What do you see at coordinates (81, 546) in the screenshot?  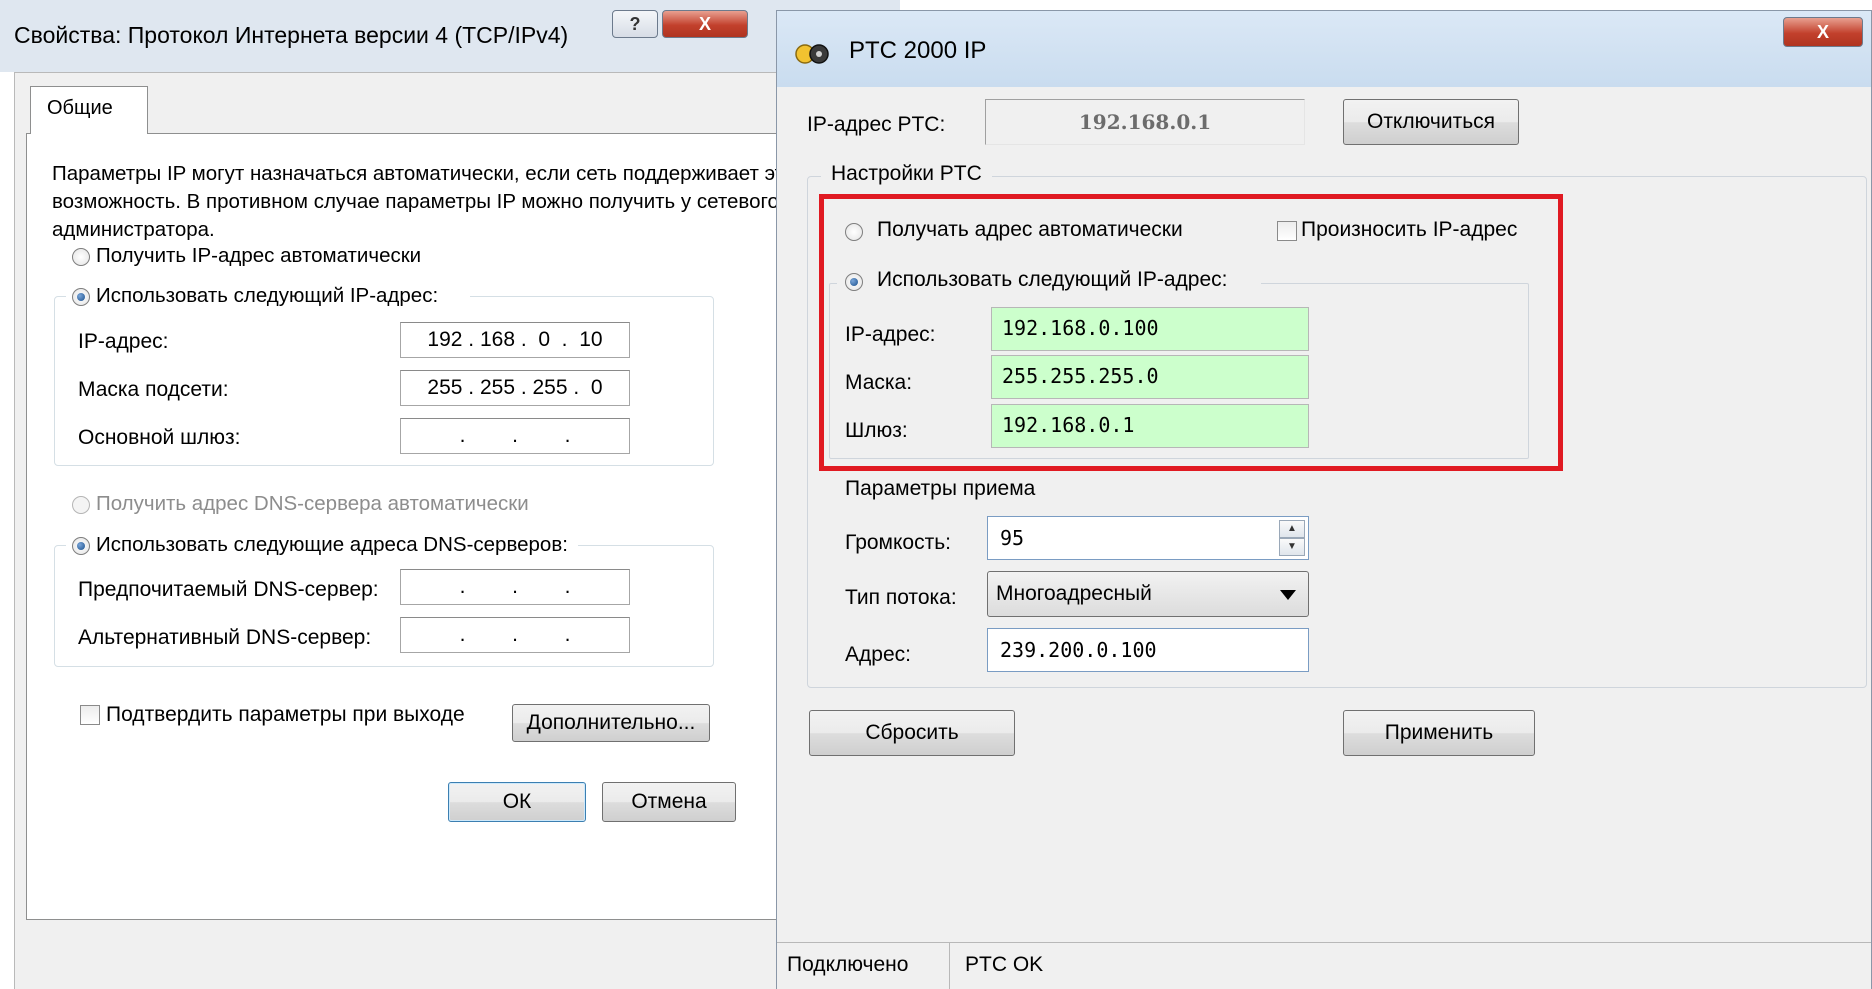 I see `radio-manual-dns` at bounding box center [81, 546].